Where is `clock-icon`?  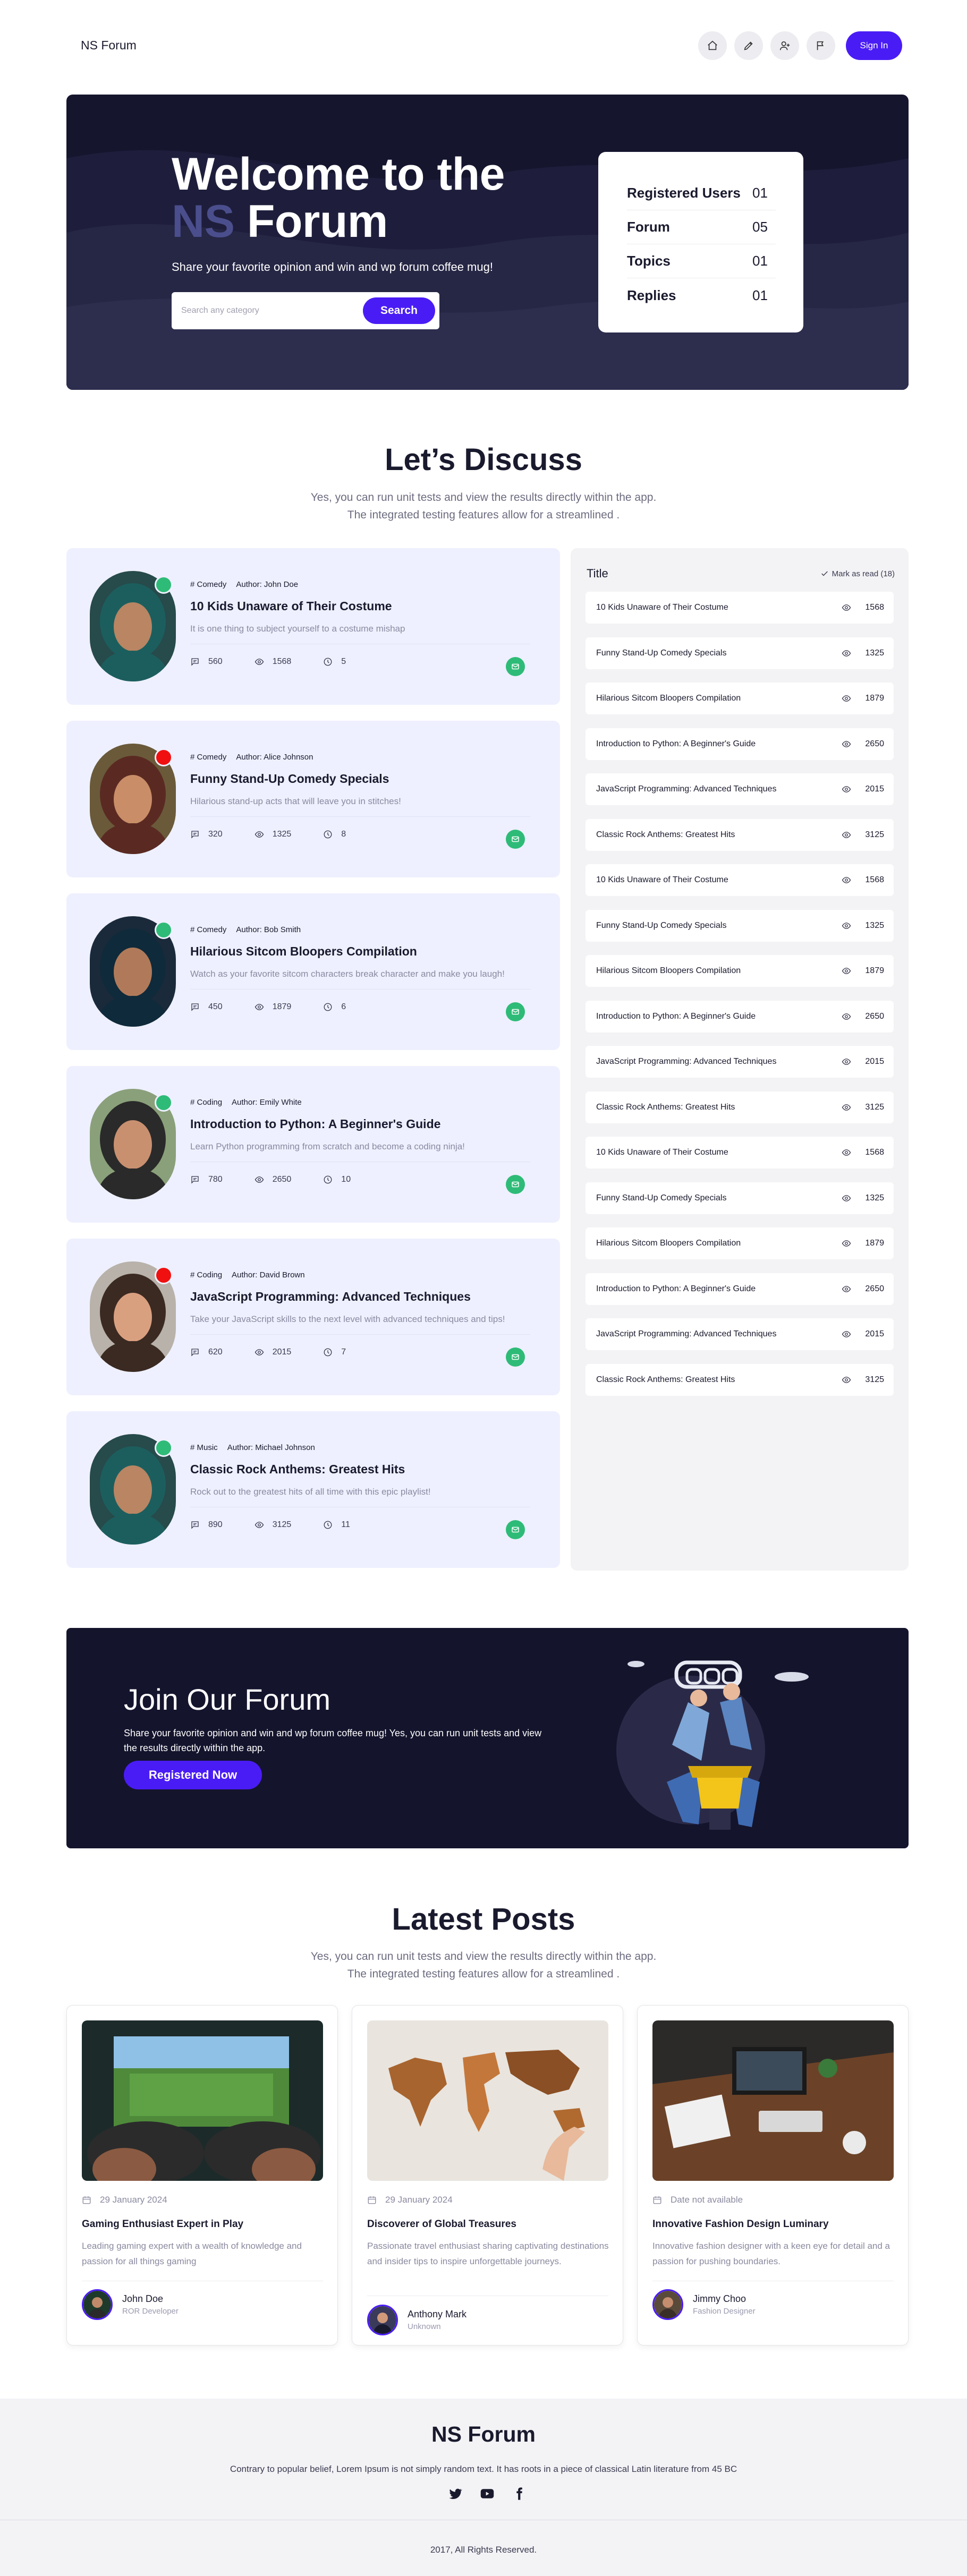
clock-icon is located at coordinates (328, 1525).